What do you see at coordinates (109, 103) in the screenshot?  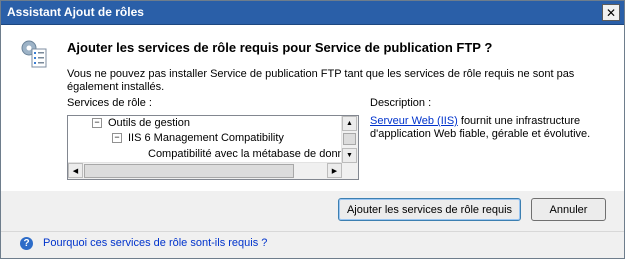 I see `services-label: Services de rôle :` at bounding box center [109, 103].